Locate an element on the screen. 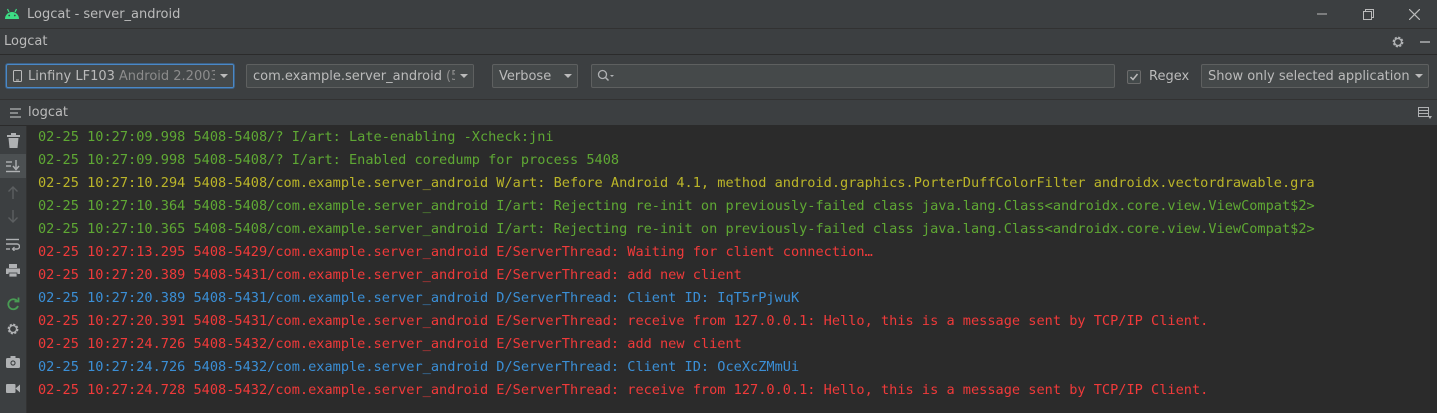  restart-button is located at coordinates (13, 304).